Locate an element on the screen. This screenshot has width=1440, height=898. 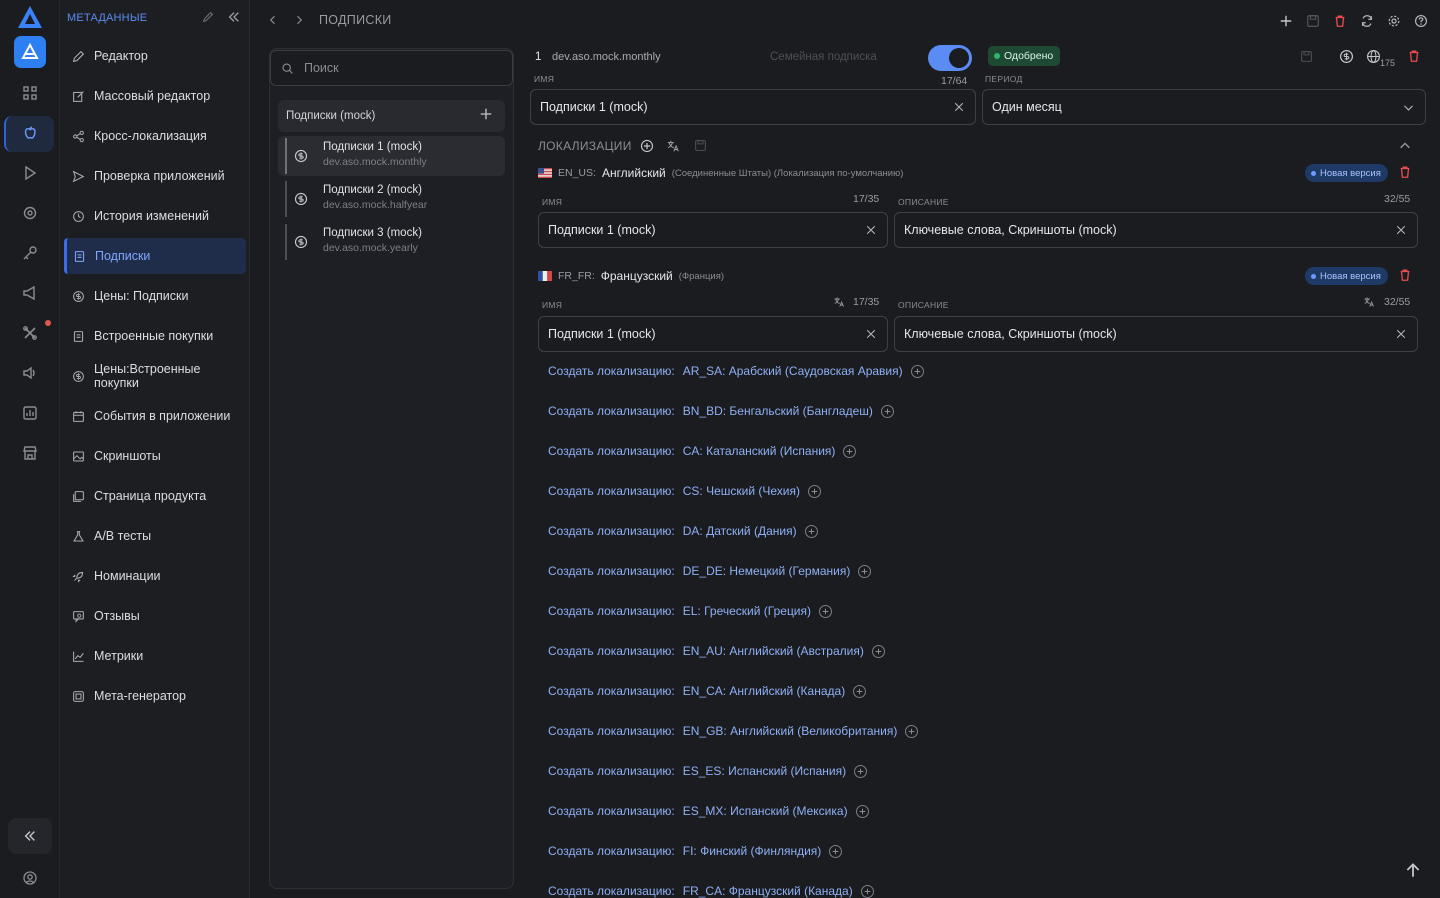
logo-icon is located at coordinates (30, 17).